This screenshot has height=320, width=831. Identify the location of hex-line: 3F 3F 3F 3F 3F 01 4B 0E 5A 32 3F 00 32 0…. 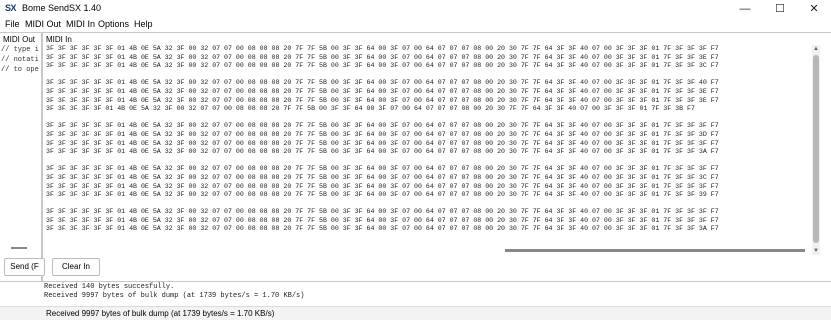
(370, 109).